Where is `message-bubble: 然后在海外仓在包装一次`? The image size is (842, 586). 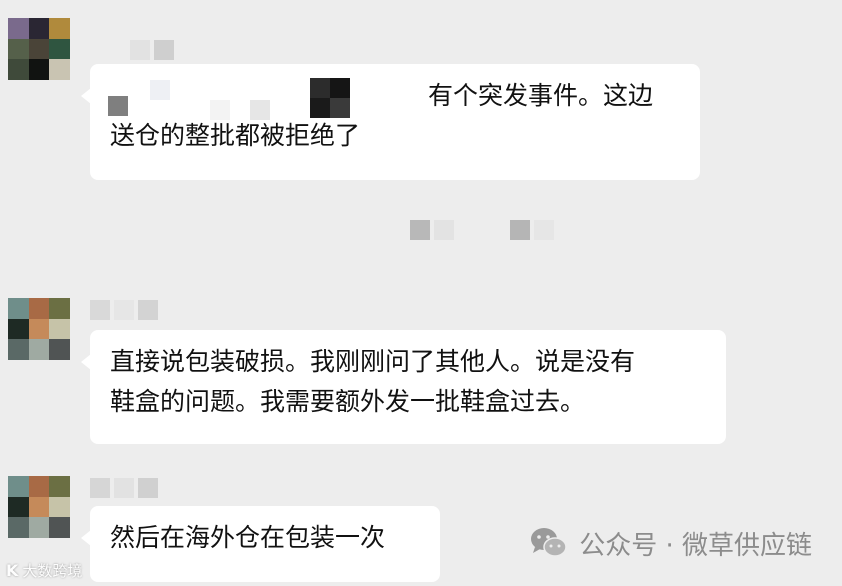
message-bubble: 然后在海外仓在包装一次 is located at coordinates (260, 544).